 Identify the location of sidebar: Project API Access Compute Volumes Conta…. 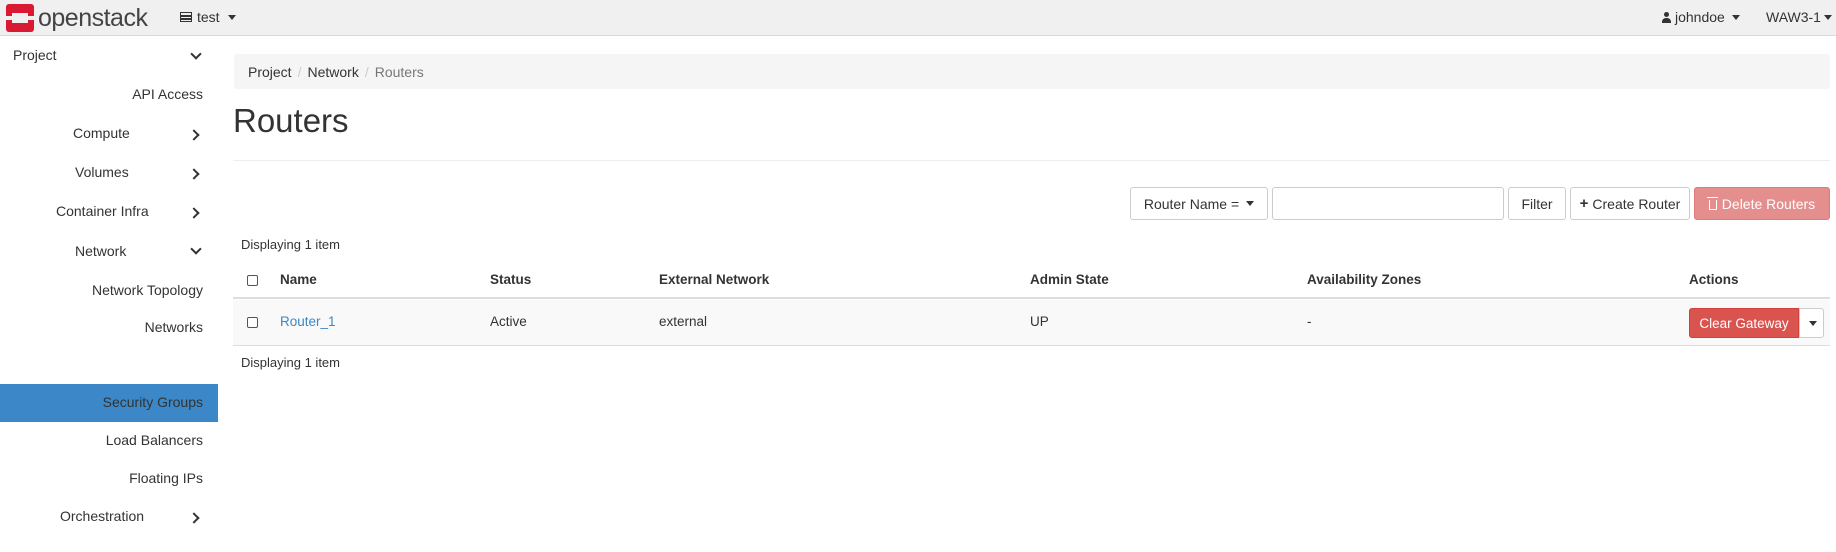
(109, 294).